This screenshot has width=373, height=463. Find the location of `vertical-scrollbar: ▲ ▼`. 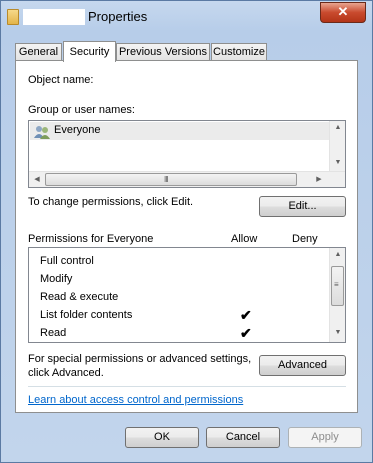

vertical-scrollbar: ▲ ▼ is located at coordinates (337, 146).